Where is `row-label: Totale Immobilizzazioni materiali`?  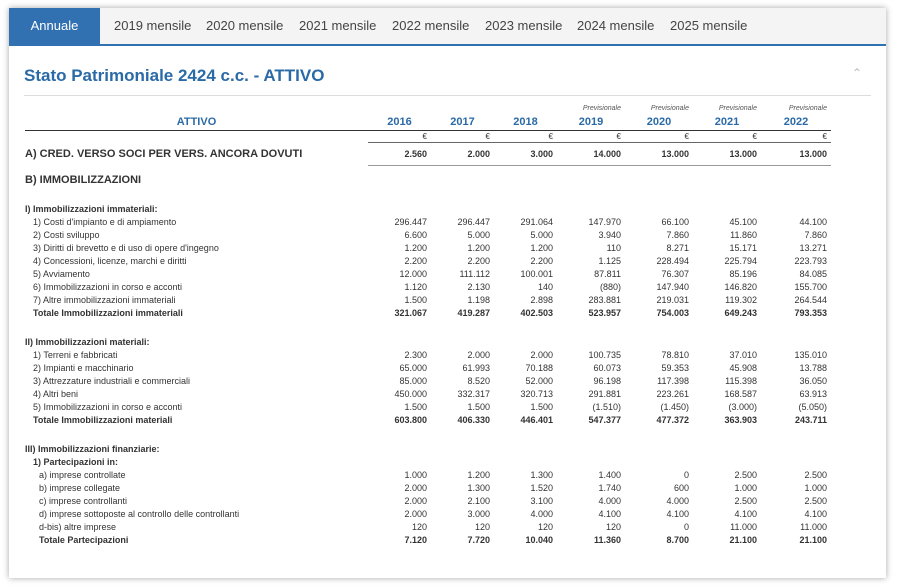 row-label: Totale Immobilizzazioni materiali is located at coordinates (103, 419).